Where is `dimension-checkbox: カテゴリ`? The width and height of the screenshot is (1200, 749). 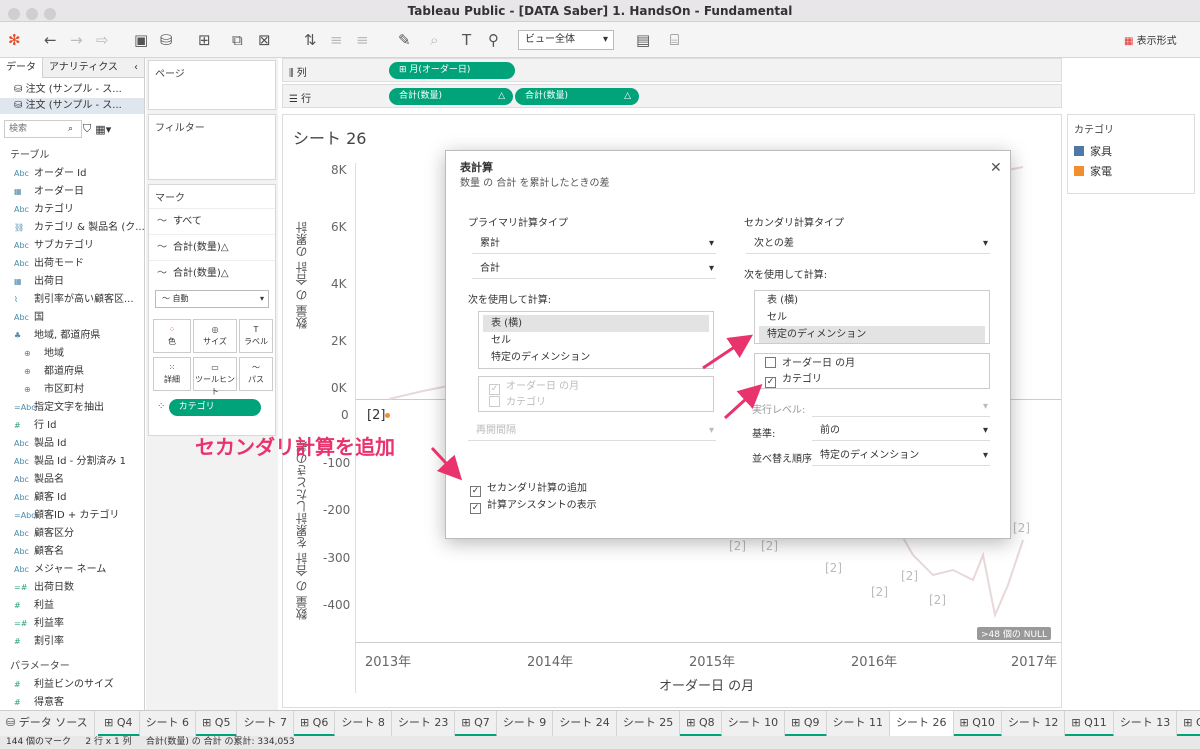
dimension-checkbox: カテゴリ is located at coordinates (517, 403).